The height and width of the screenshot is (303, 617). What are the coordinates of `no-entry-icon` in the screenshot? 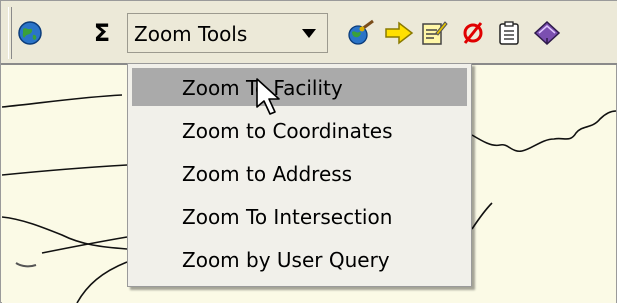 It's located at (473, 33).